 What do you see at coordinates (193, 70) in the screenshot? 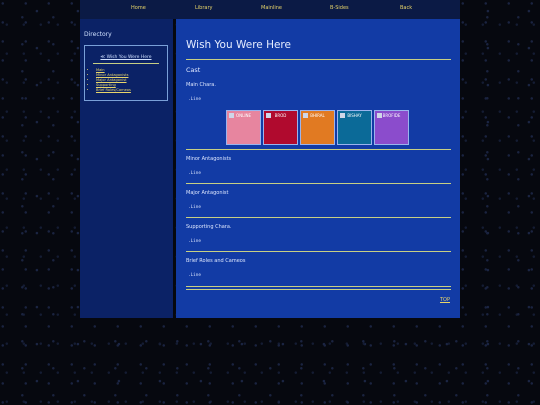
I see `cast-heading: Cast` at bounding box center [193, 70].